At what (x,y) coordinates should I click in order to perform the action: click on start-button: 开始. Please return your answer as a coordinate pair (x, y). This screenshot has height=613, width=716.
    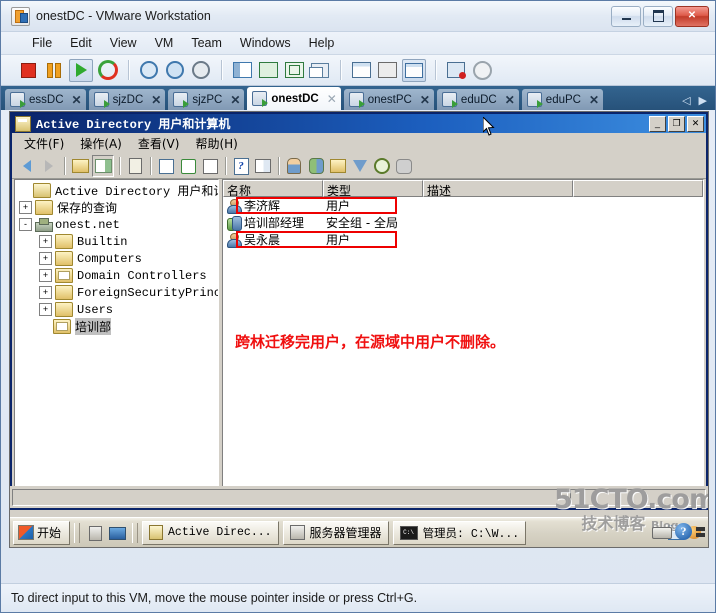
    Looking at the image, I should click on (42, 532).